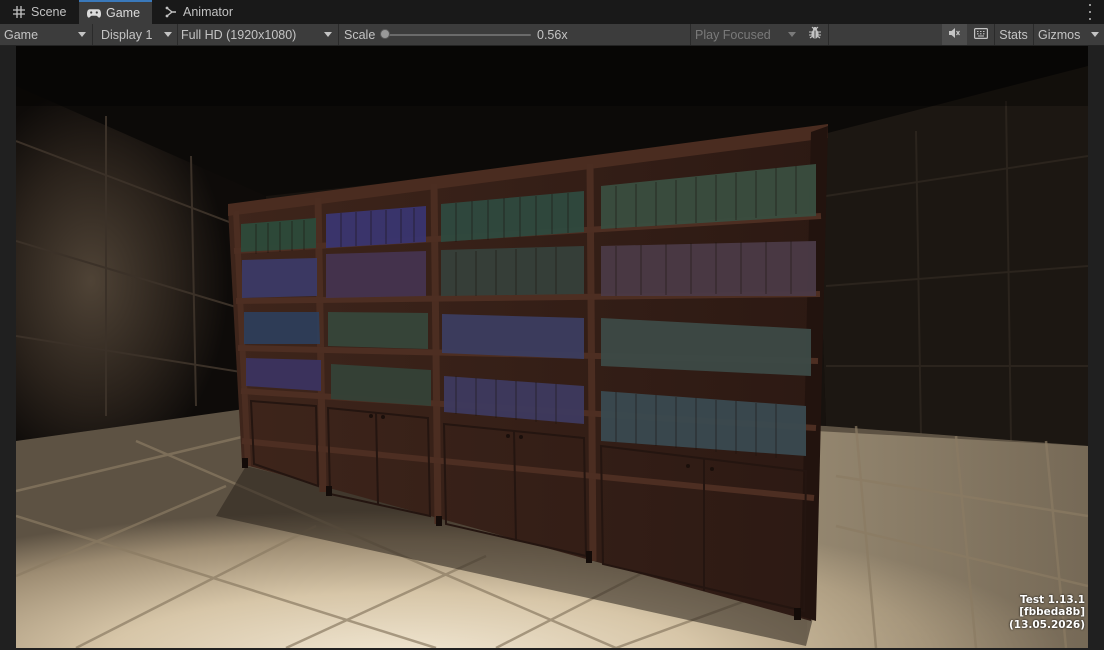 Image resolution: width=1104 pixels, height=650 pixels. I want to click on window-tab-bar: Scene Game Animator, so click(552, 12).